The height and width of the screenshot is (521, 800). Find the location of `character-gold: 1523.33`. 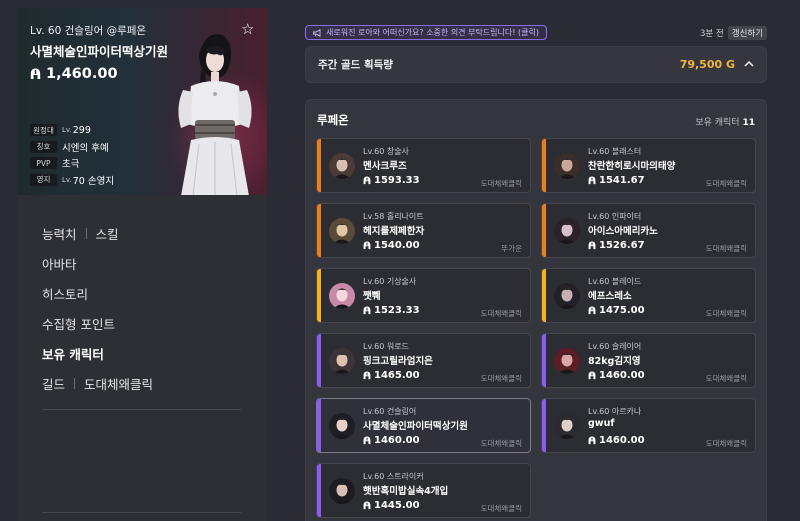

character-gold: 1523.33 is located at coordinates (391, 310).